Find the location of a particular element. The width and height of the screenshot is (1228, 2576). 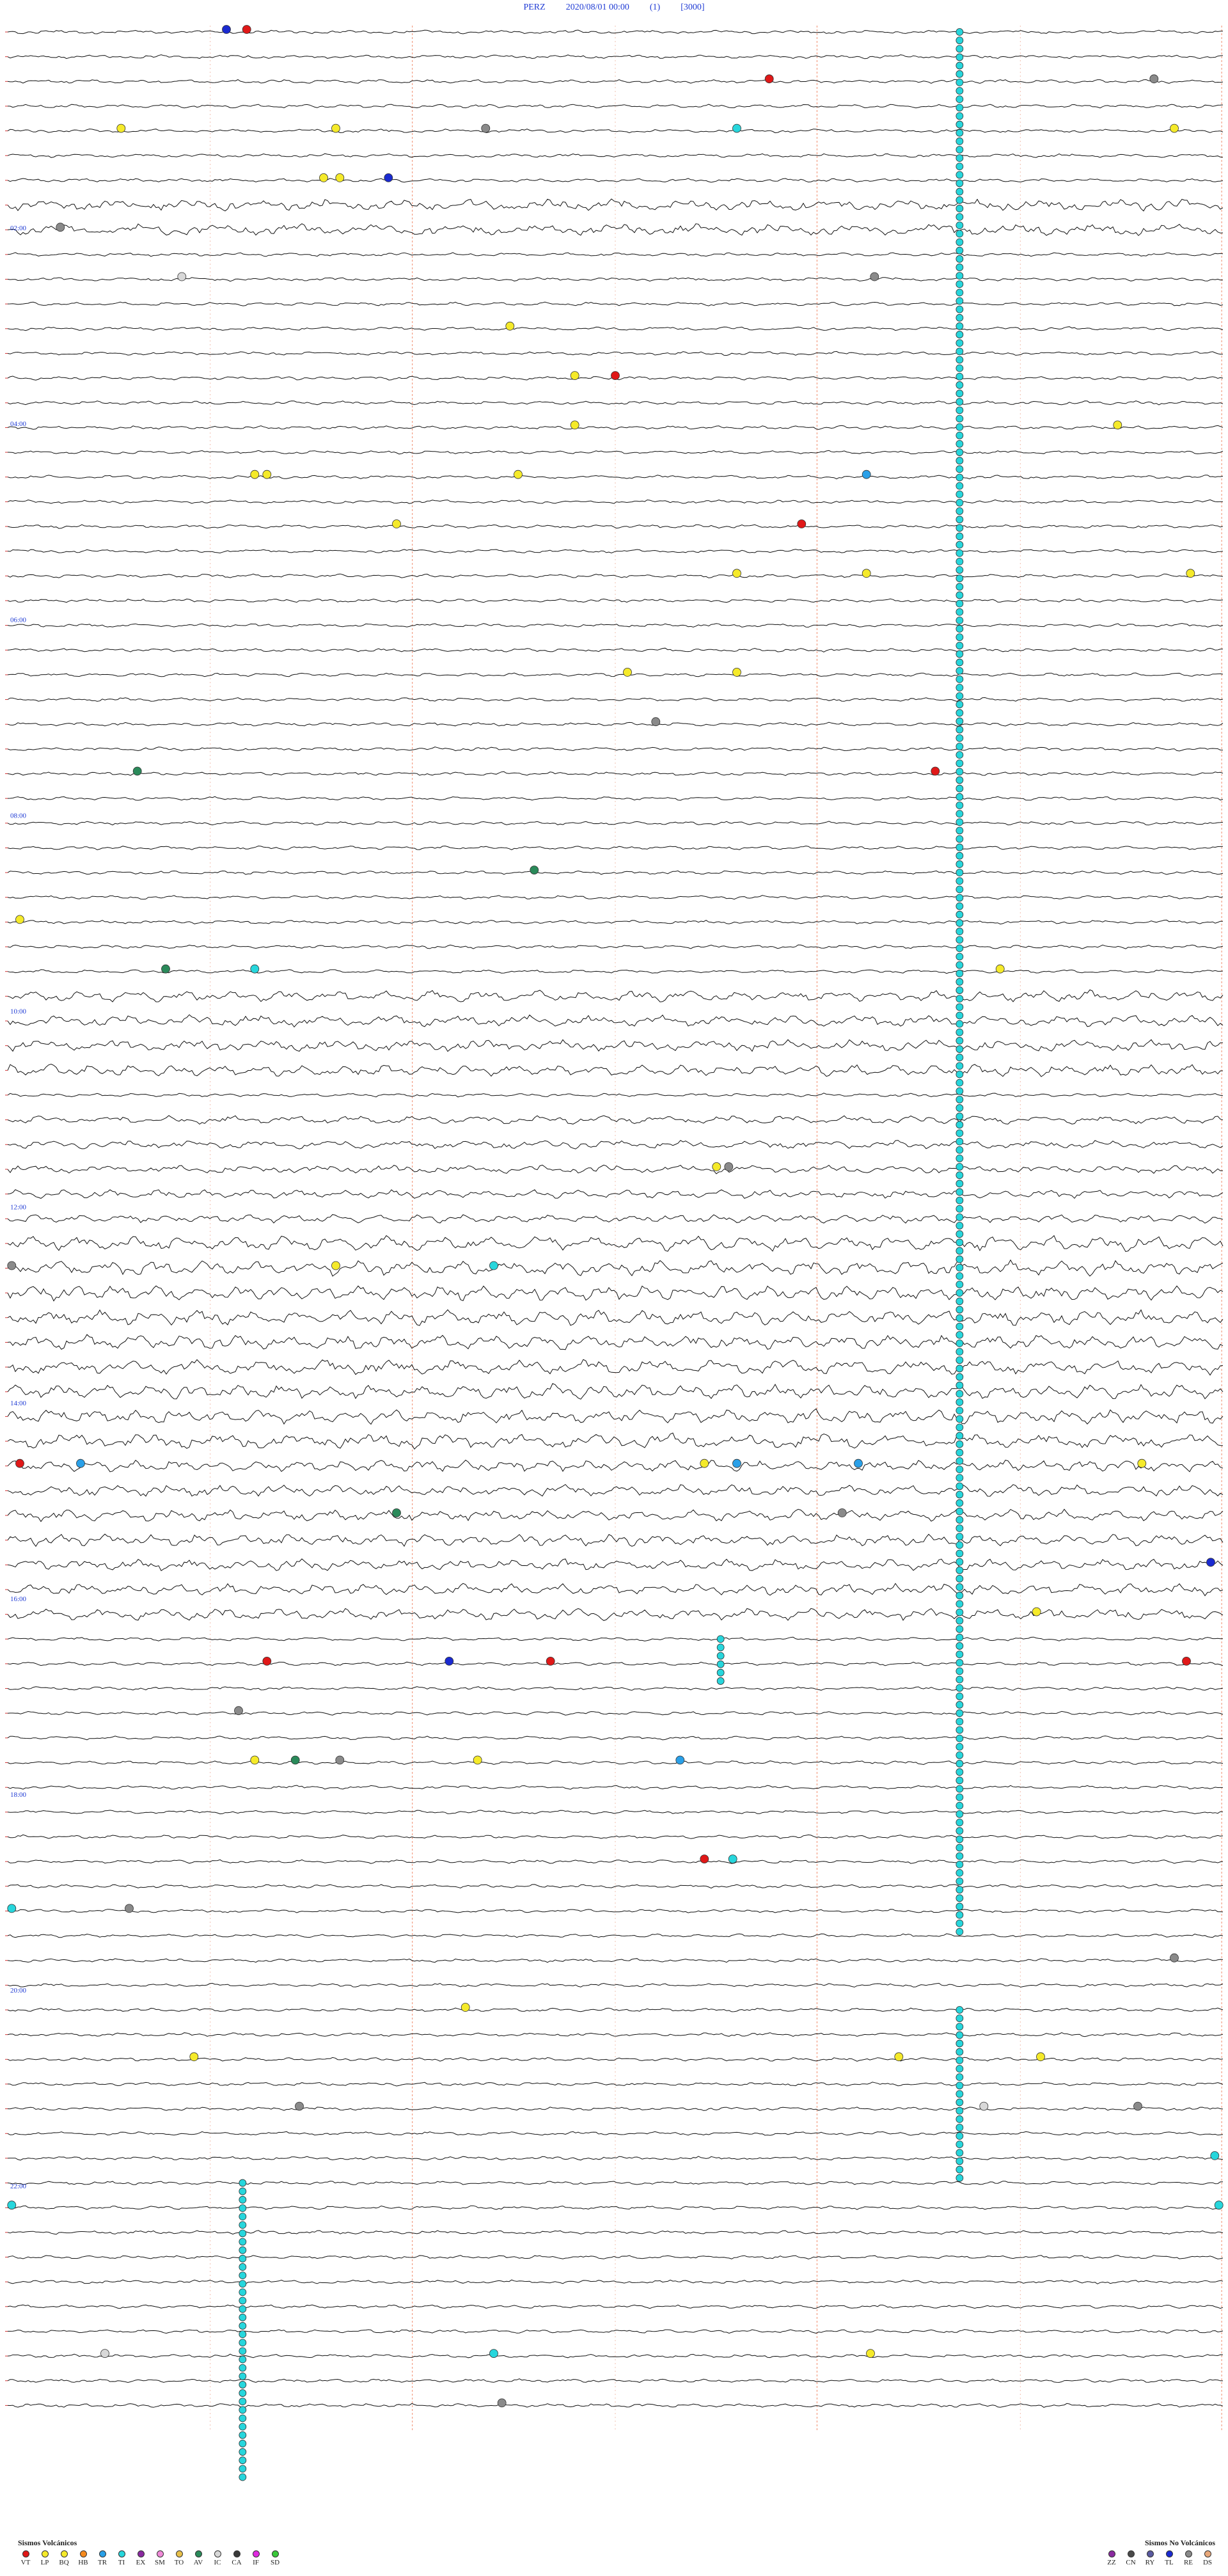

legend-code: HB is located at coordinates (83, 2562).